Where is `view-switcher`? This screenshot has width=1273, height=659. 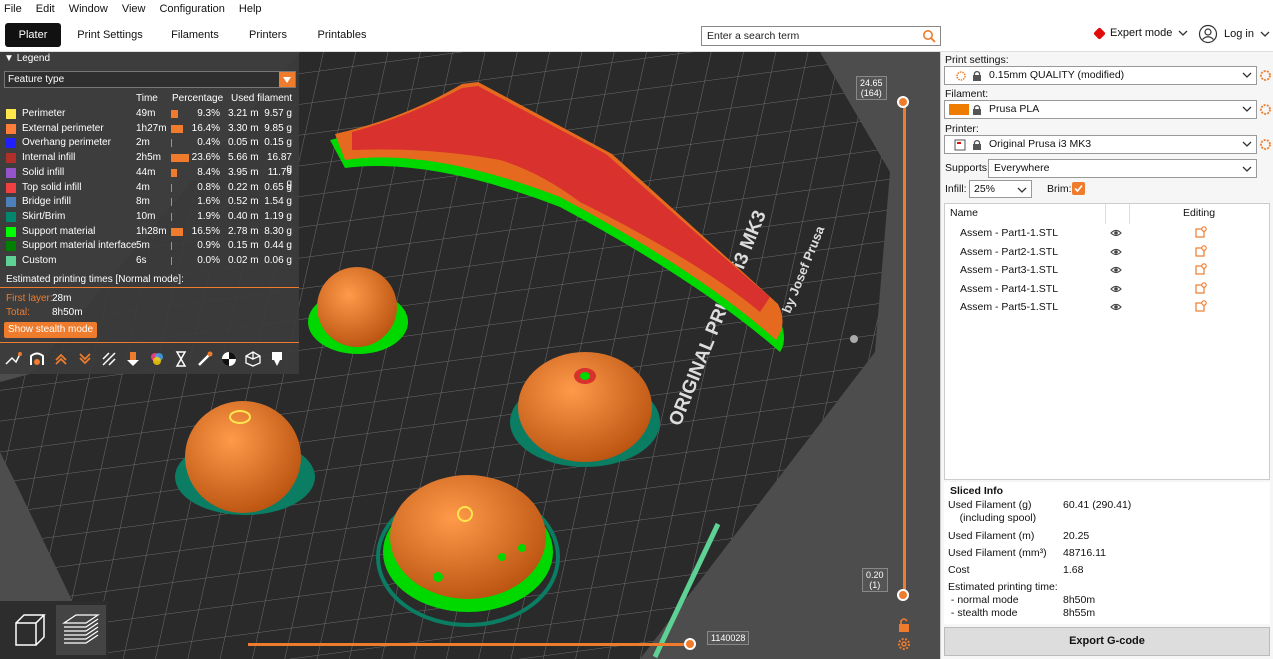
view-switcher is located at coordinates (54, 630).